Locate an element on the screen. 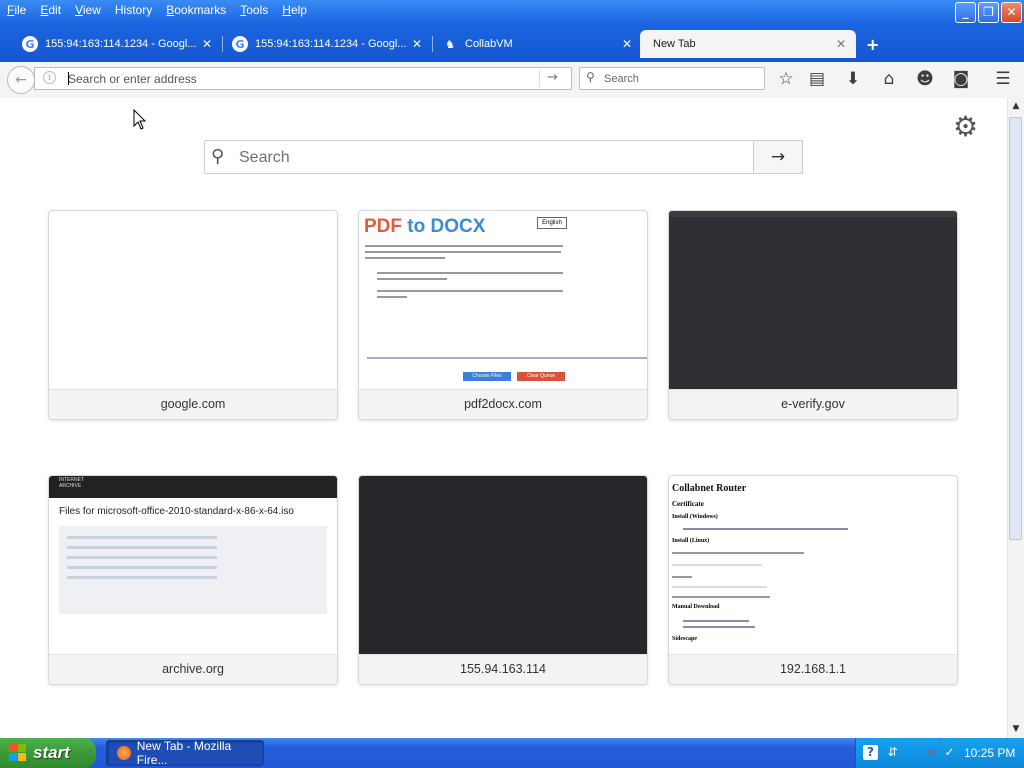  menu-tools: Tools is located at coordinates (254, 10).